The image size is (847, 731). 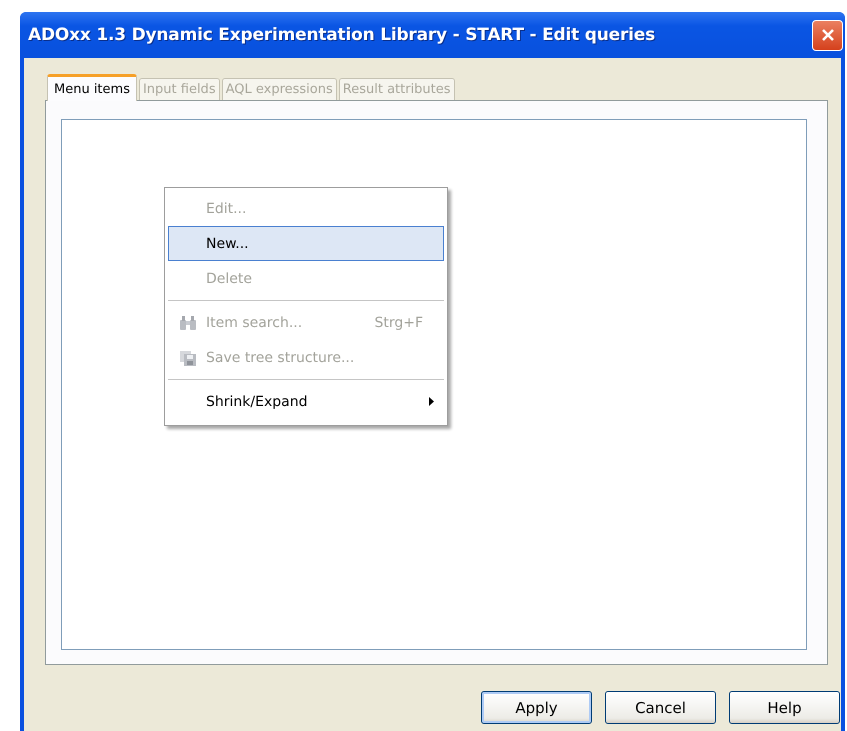 I want to click on dialog-button: Help, so click(x=784, y=707).